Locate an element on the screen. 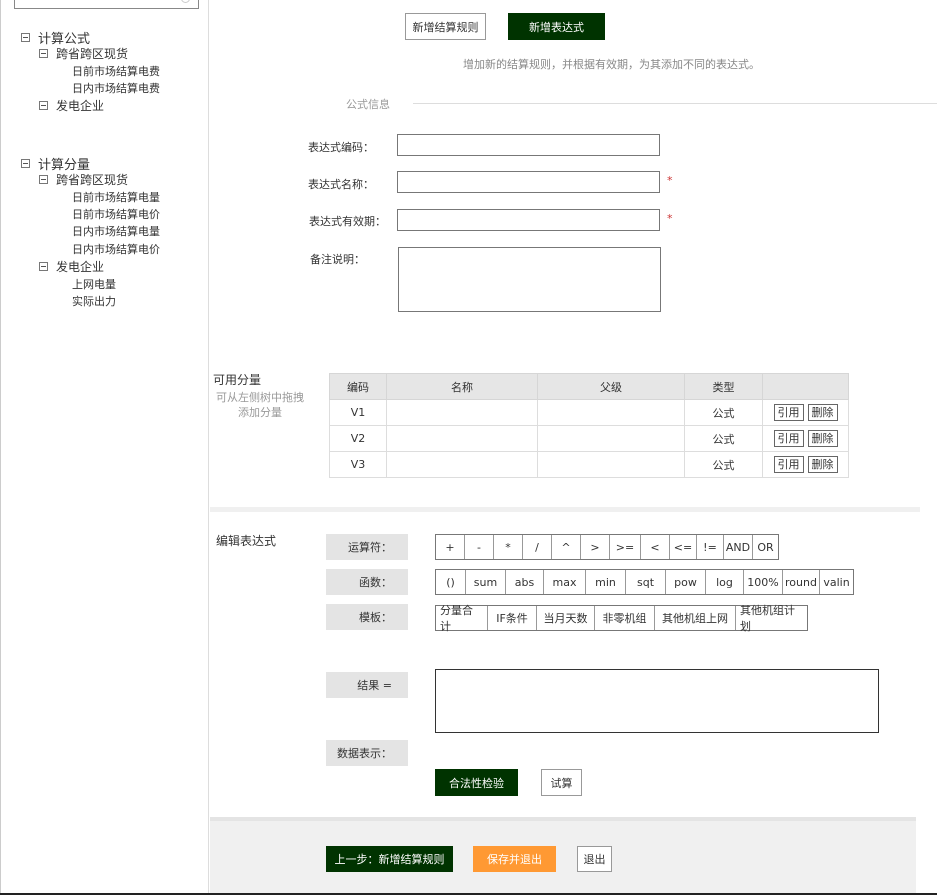 This screenshot has height=895, width=937. tree-search-input is located at coordinates (106, 4).